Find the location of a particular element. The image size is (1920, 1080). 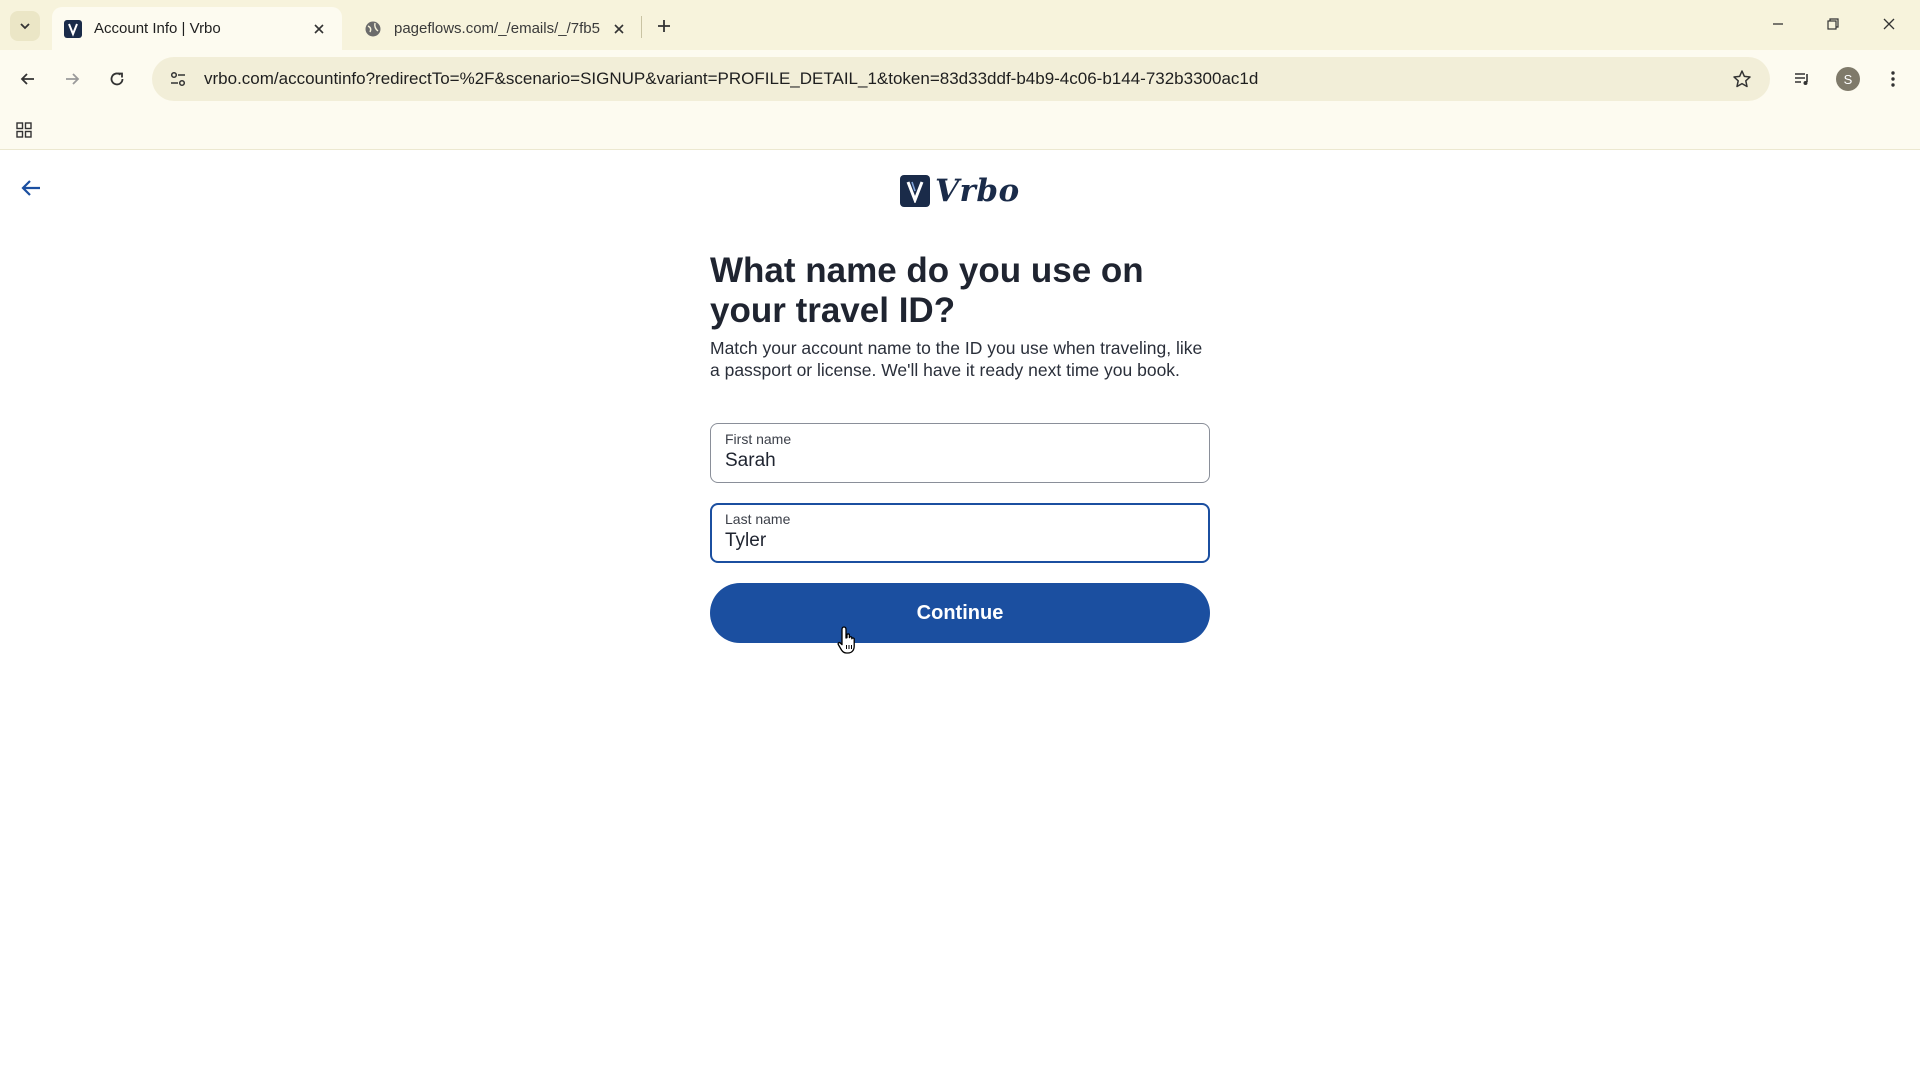

hand-cursor-icon is located at coordinates (846, 640).